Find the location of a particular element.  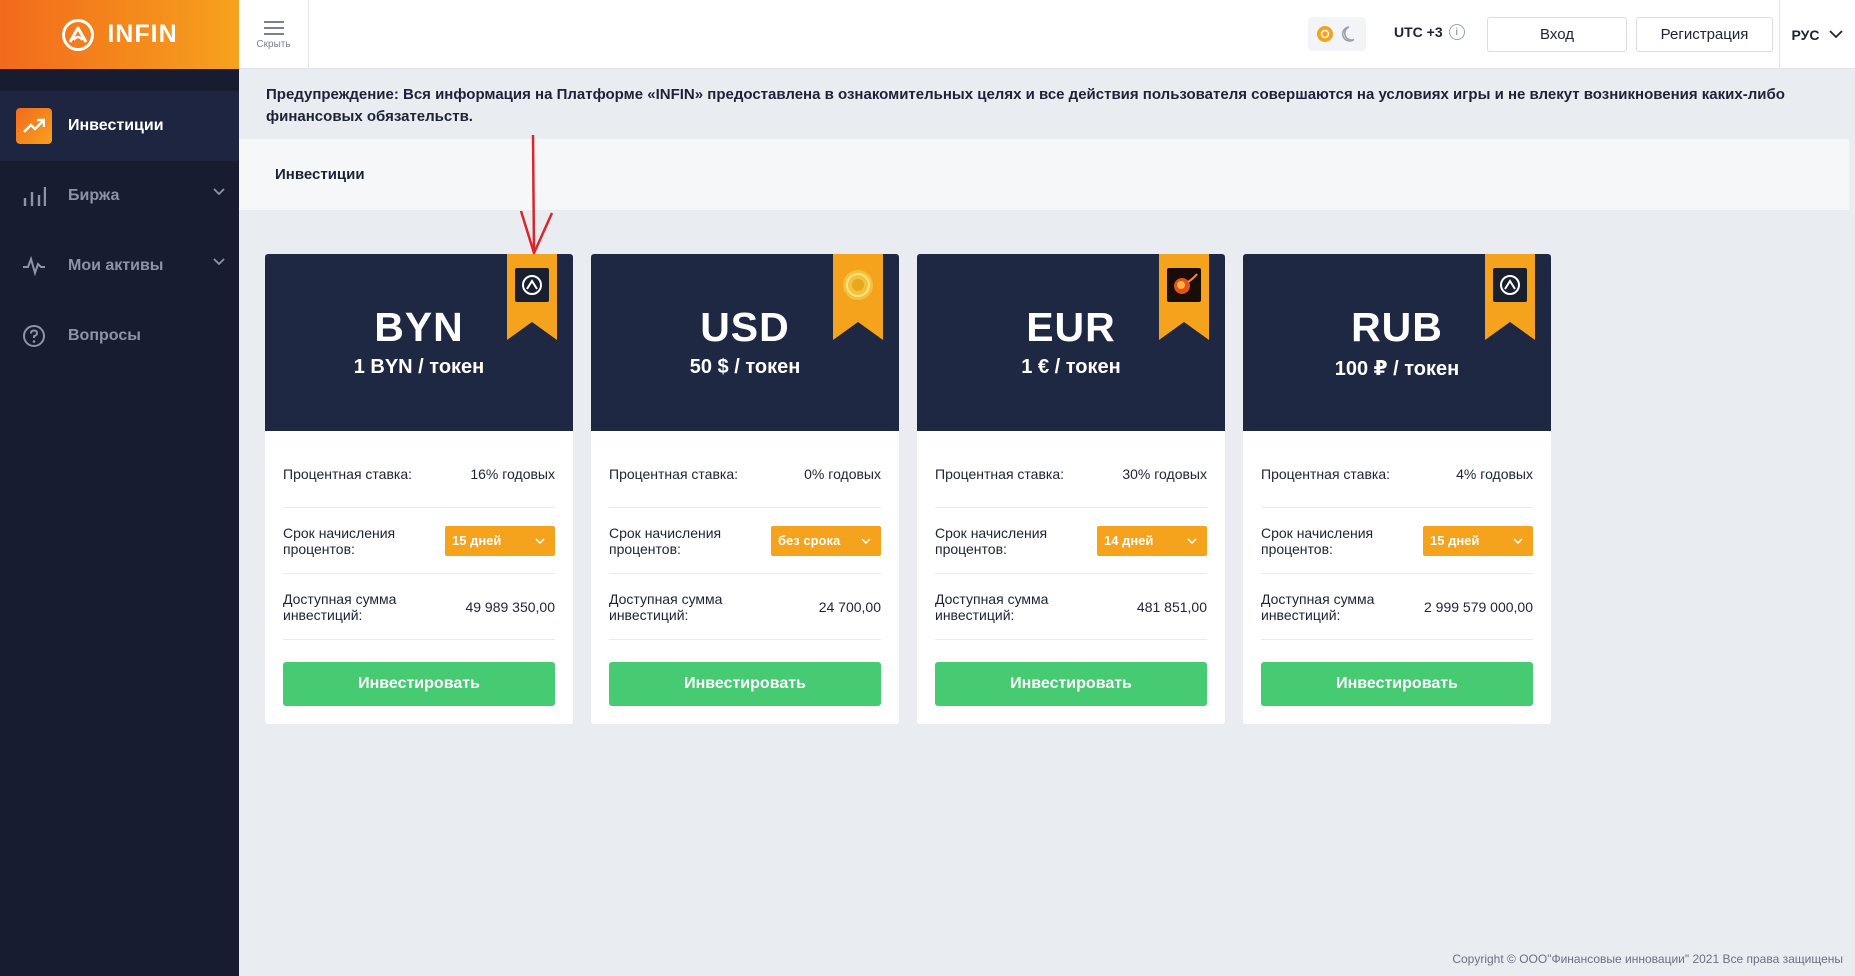

term-select: 14 дней is located at coordinates (1152, 540).